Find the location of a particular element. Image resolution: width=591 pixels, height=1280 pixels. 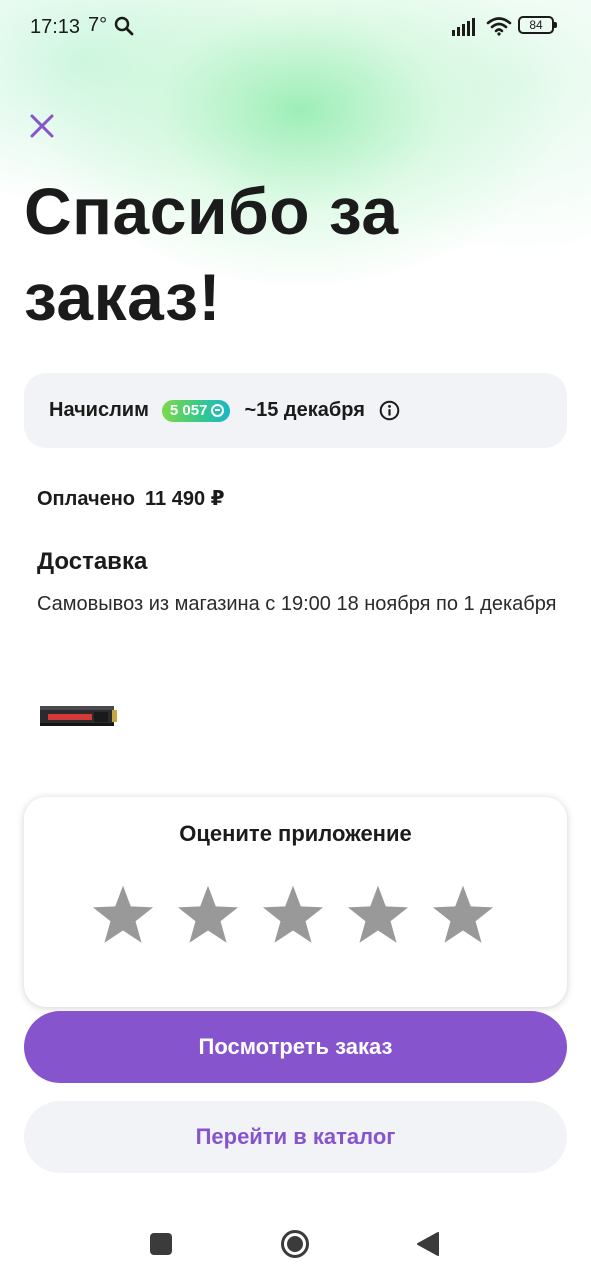

bonus-card: Начислим 5 057 ~15 декабря is located at coordinates (295, 410).